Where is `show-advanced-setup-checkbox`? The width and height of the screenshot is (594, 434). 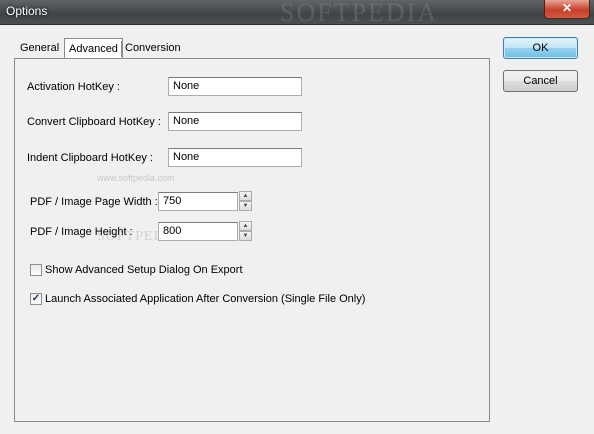 show-advanced-setup-checkbox is located at coordinates (36, 270).